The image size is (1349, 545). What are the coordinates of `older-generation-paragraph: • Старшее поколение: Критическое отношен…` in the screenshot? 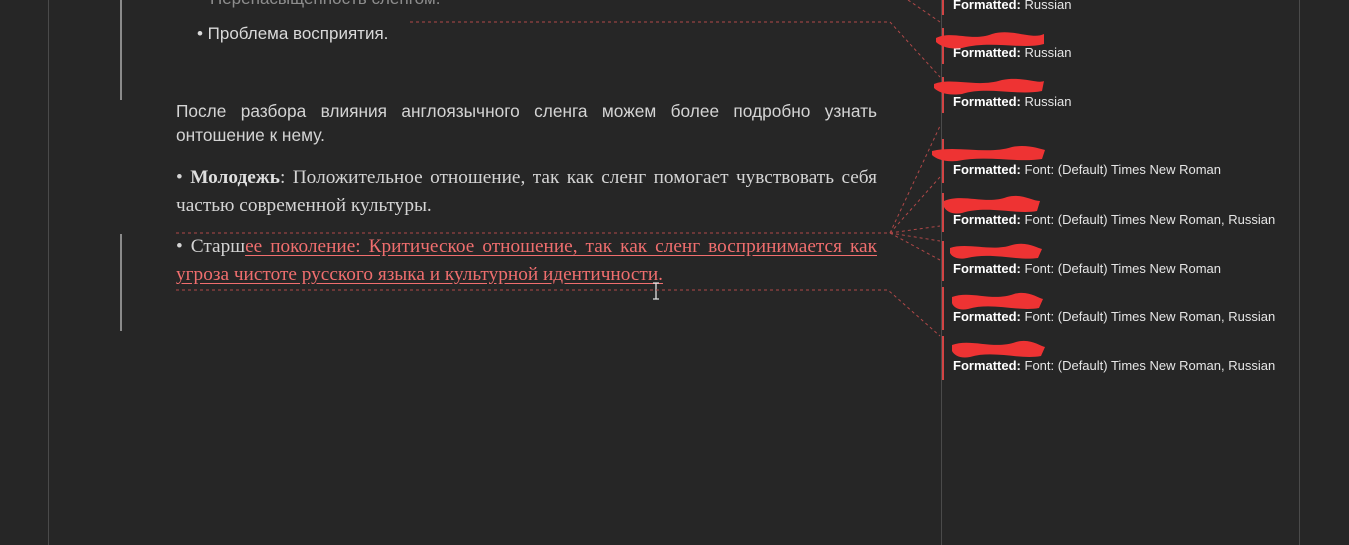 It's located at (526, 261).